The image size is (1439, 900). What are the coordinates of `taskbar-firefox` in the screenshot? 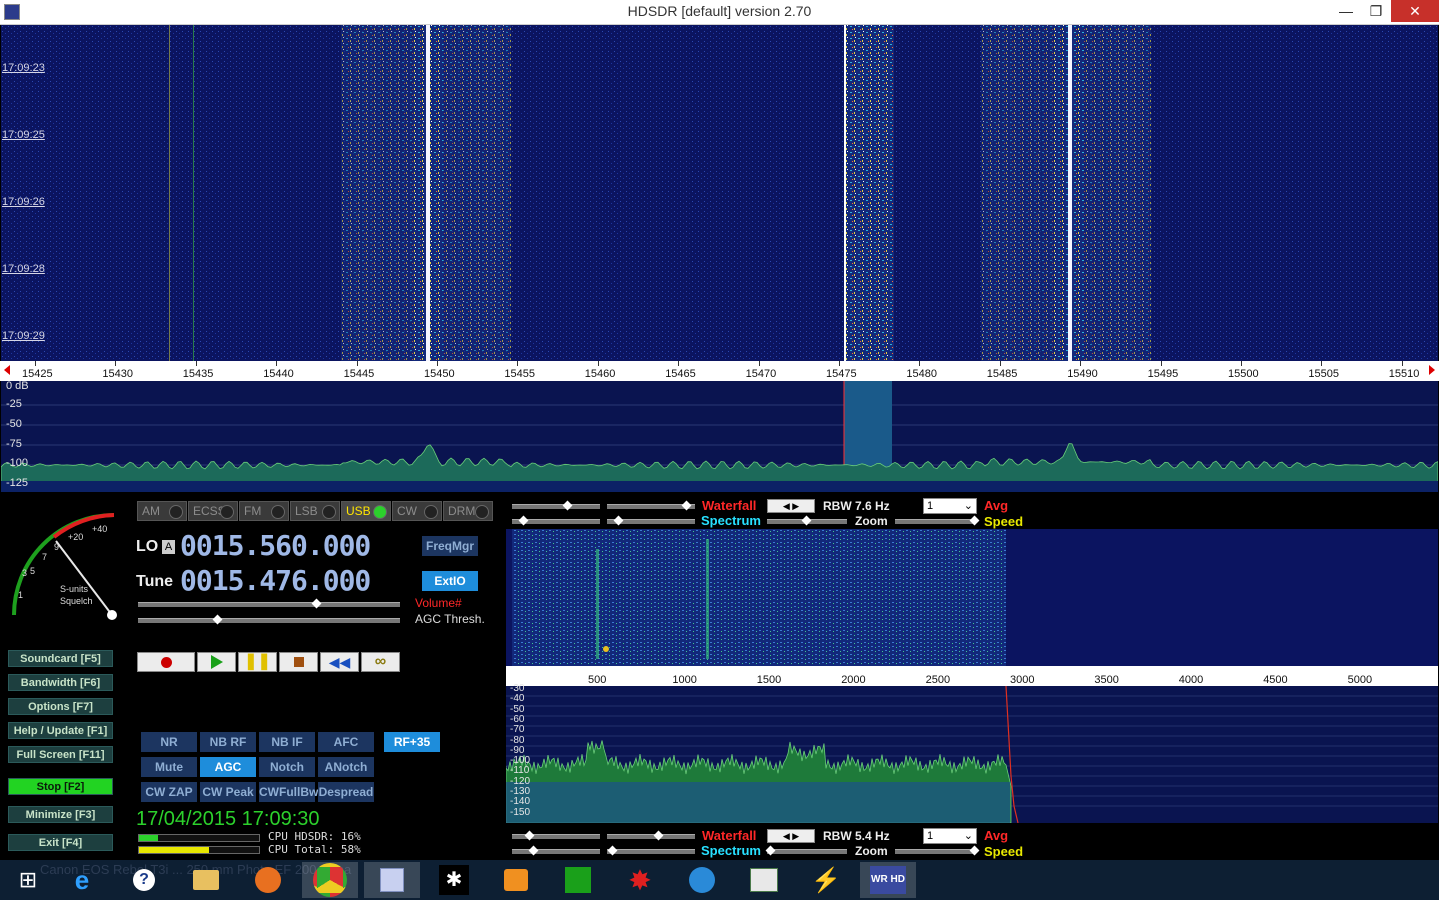 It's located at (268, 880).